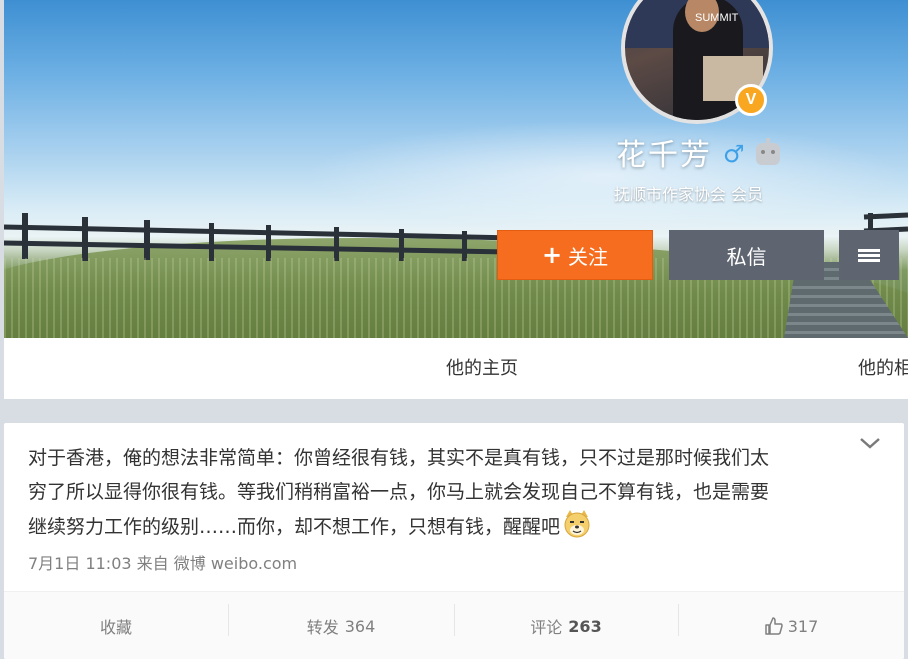 This screenshot has width=908, height=659. I want to click on post-line-text: 穷了所以显得你很有钱。等我们稍稍富裕一点，你马上就会发现自己不算有钱，也是需要, so click(399, 492).